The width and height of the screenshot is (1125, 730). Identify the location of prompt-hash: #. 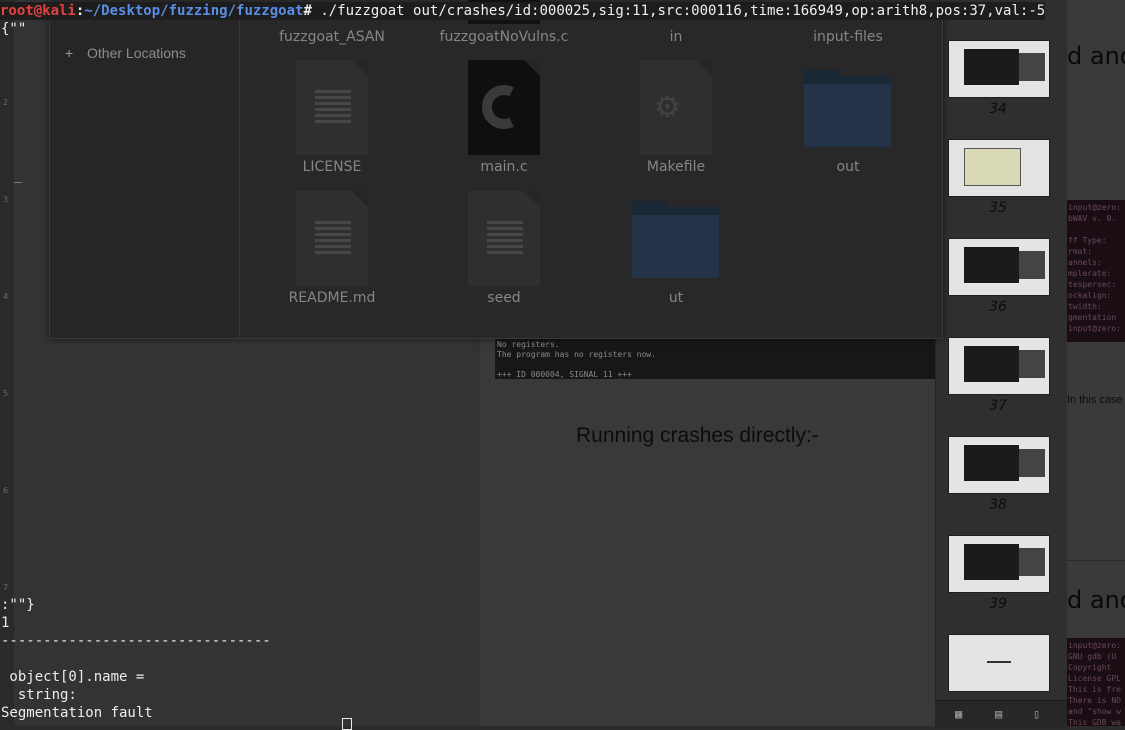
(312, 11).